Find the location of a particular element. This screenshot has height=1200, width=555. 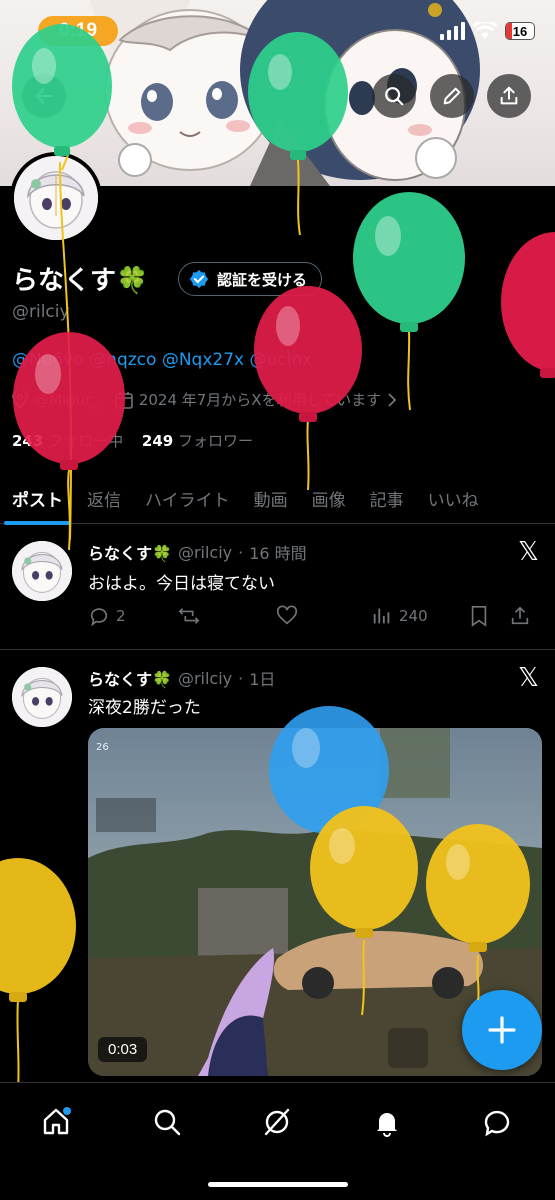

nav-notifications is located at coordinates (387, 1122).